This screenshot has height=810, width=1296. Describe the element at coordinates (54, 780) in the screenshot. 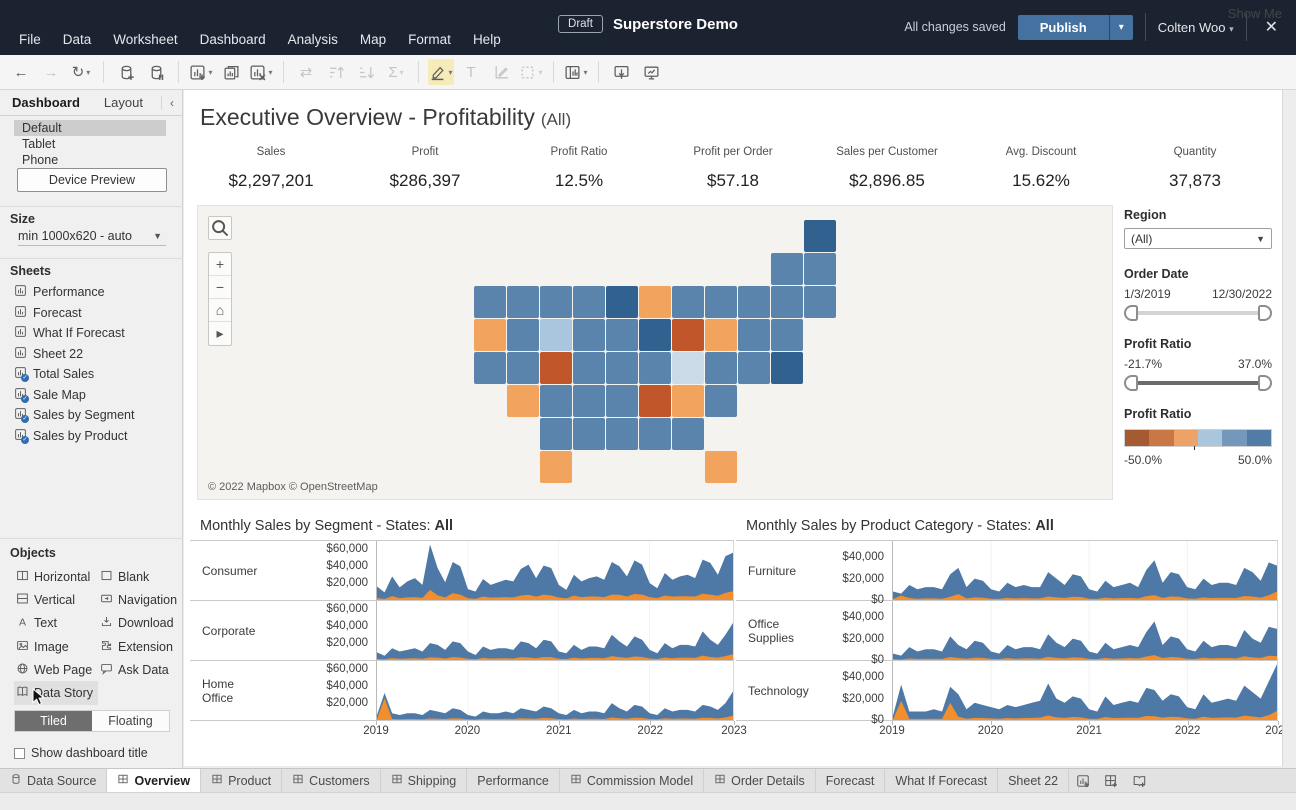

I see `sheet-tab-data-source: Data Source` at that location.